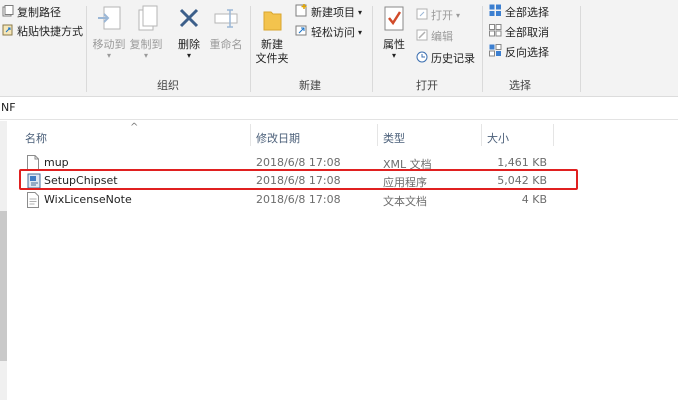 The height and width of the screenshot is (400, 678). I want to click on column-header-date: 修改日期, so click(278, 138).